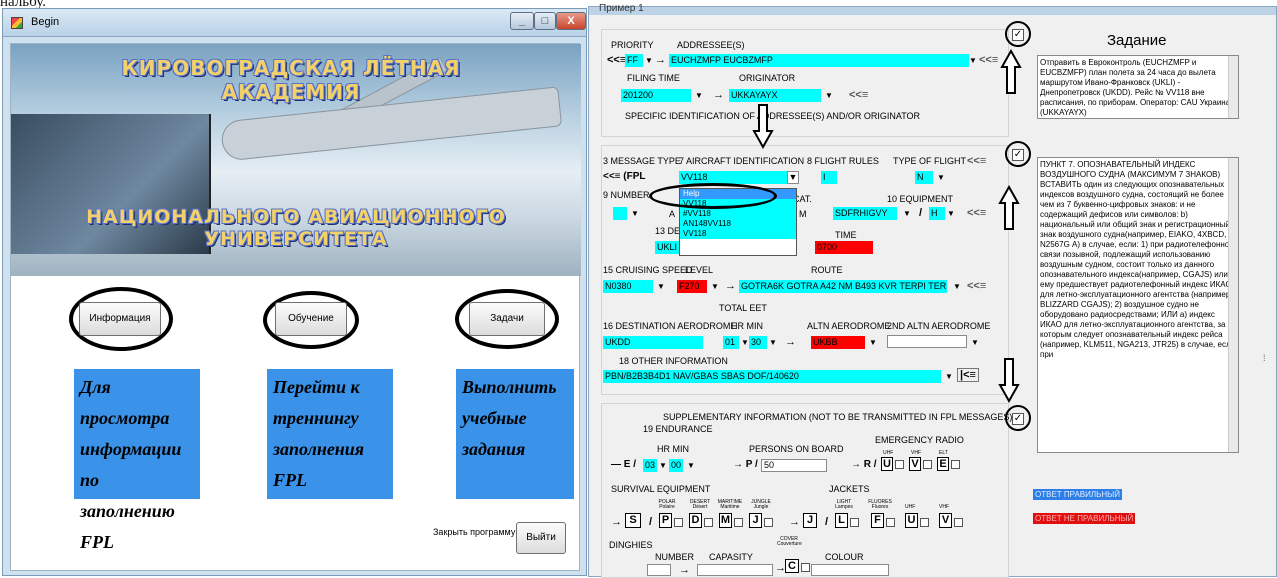 Image resolution: width=1277 pixels, height=578 pixels. I want to click on jackets-f-checkbox, so click(890, 522).